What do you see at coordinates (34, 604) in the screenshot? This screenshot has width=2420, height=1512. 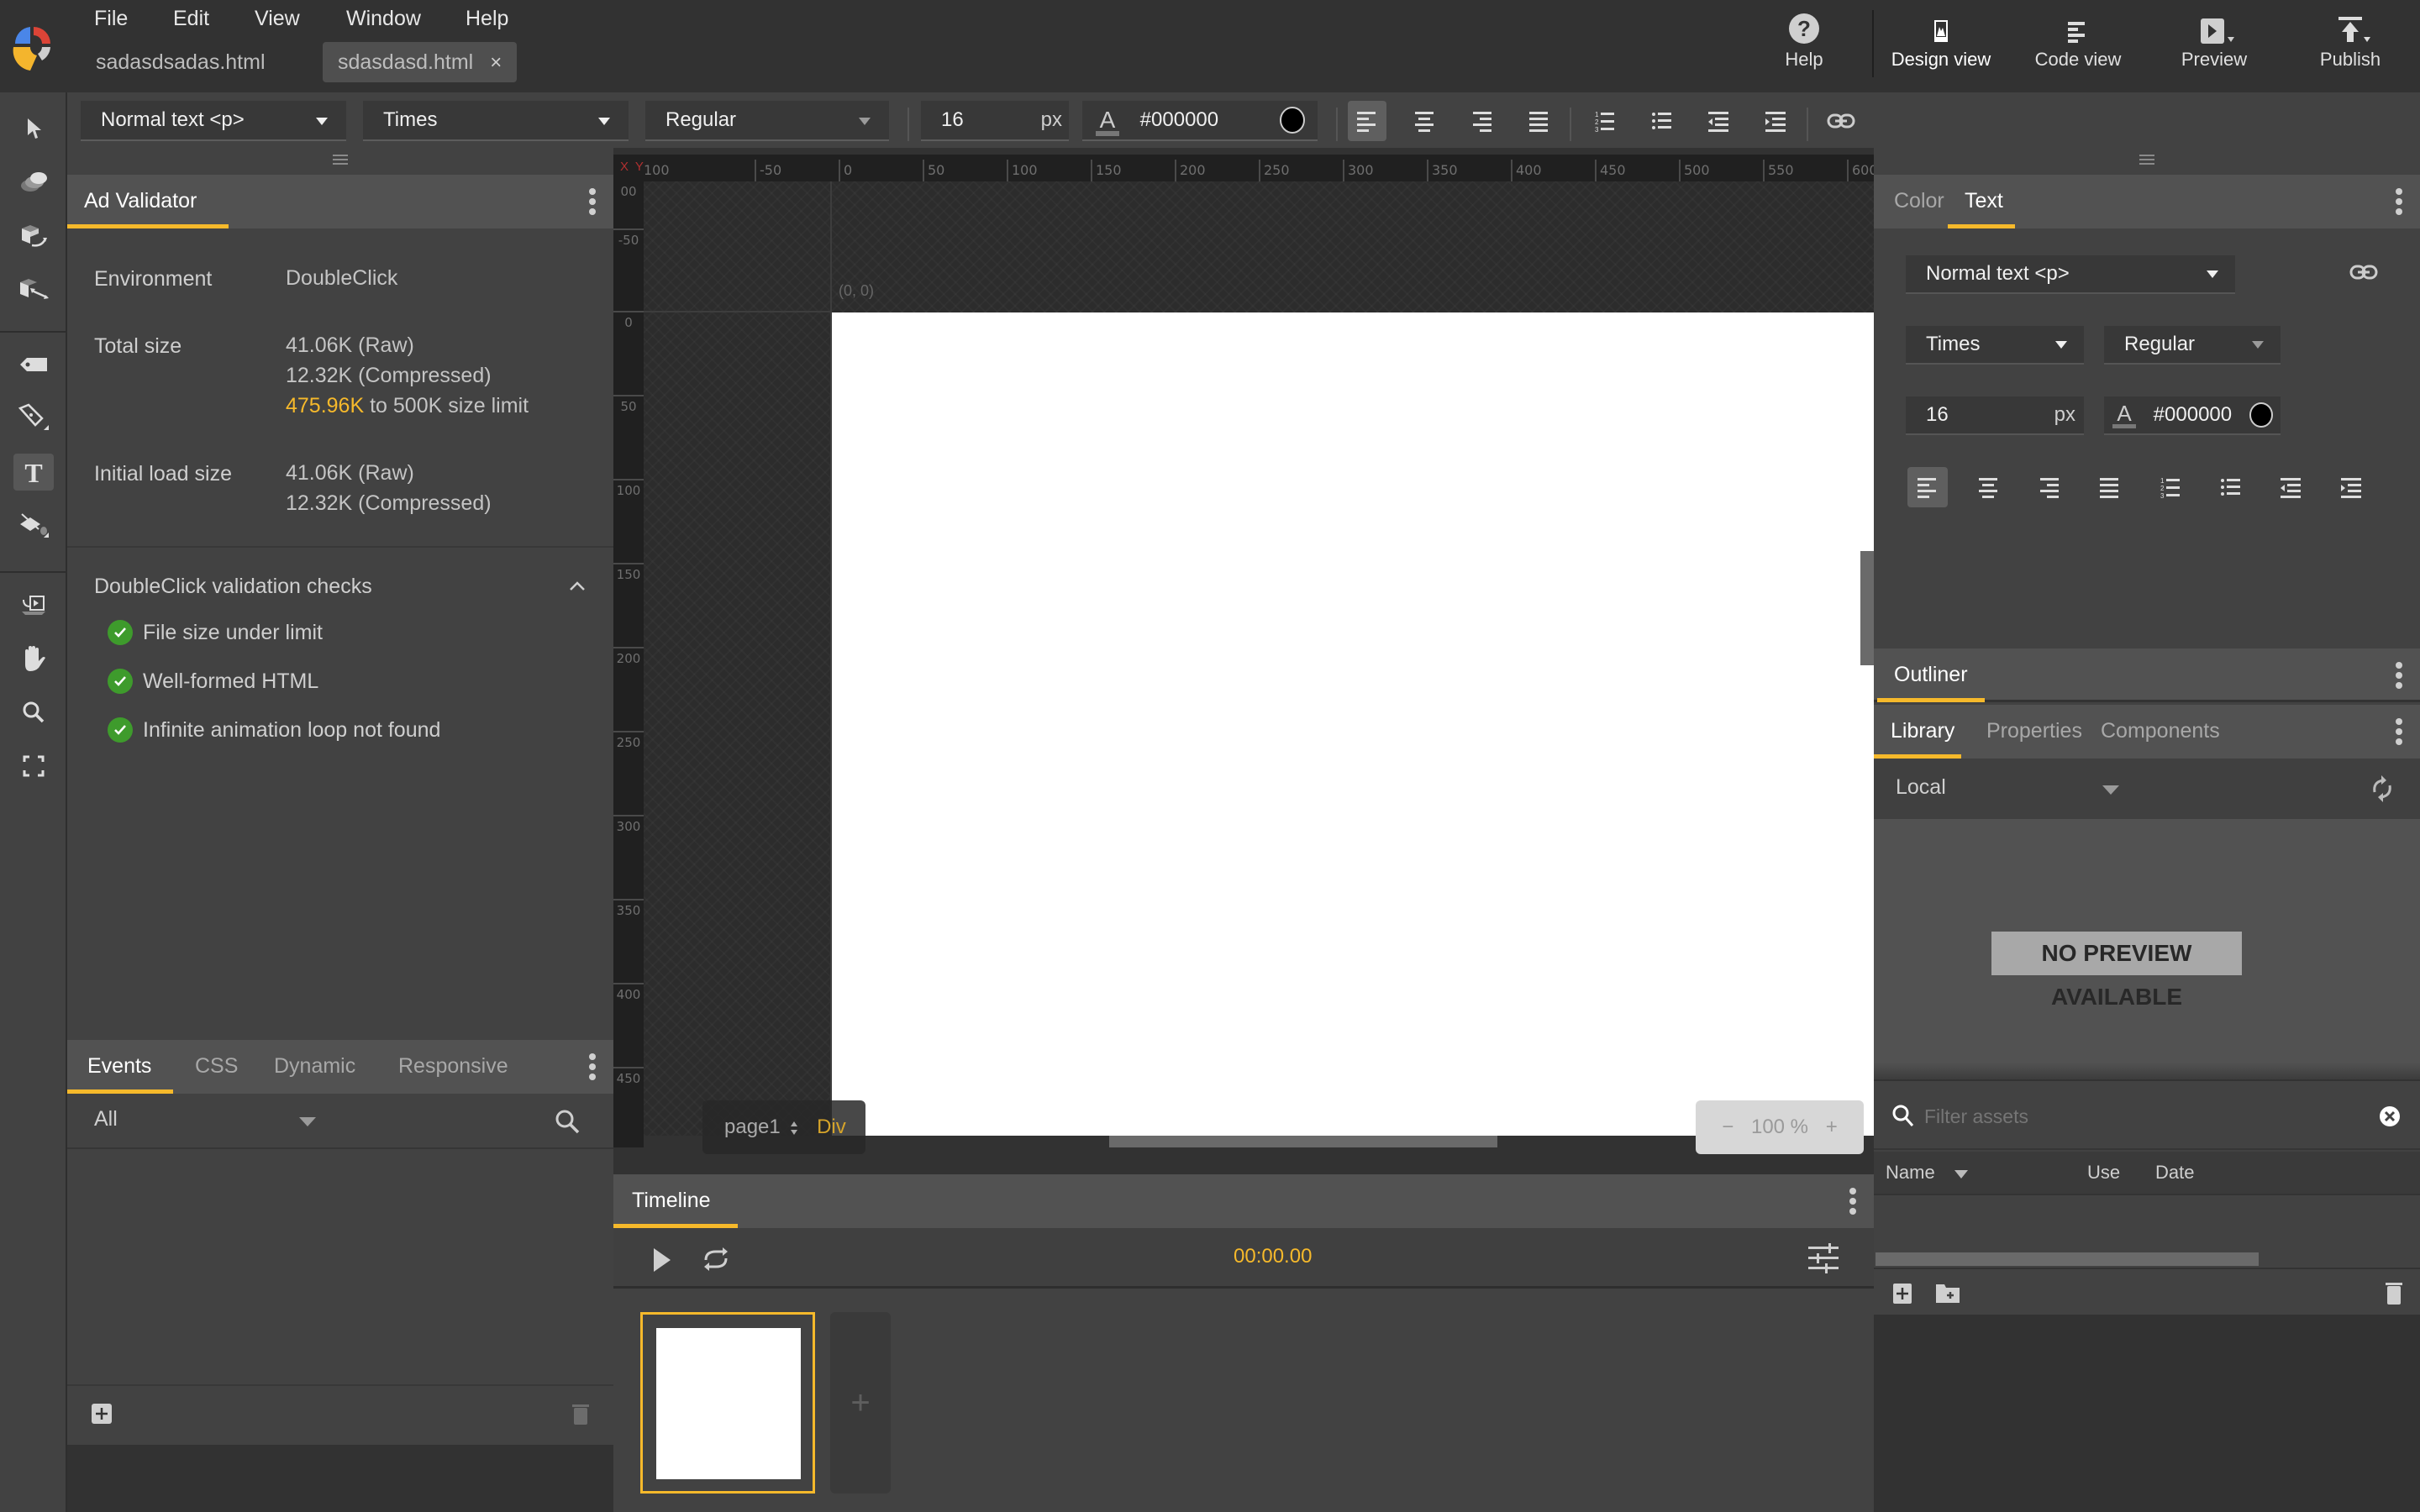 I see `stage-tool` at bounding box center [34, 604].